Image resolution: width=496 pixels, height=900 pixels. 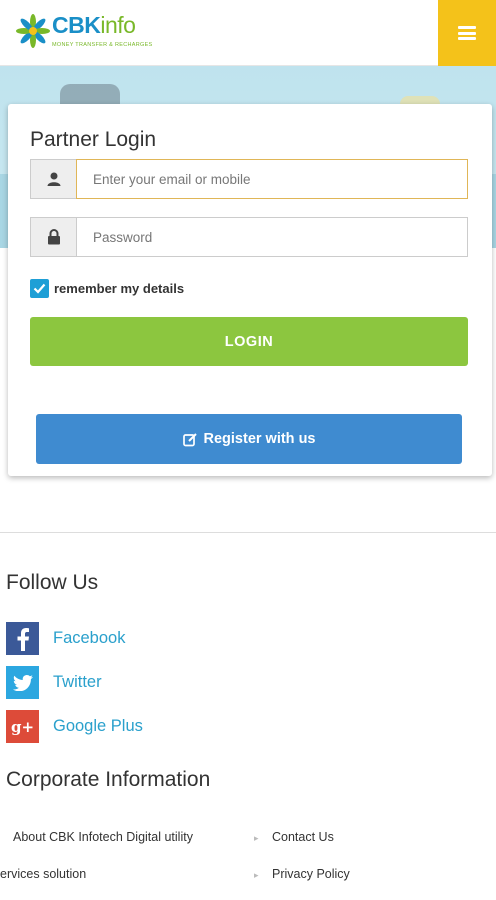 I want to click on corporate-info-heading: Corporate Information, so click(x=108, y=779).